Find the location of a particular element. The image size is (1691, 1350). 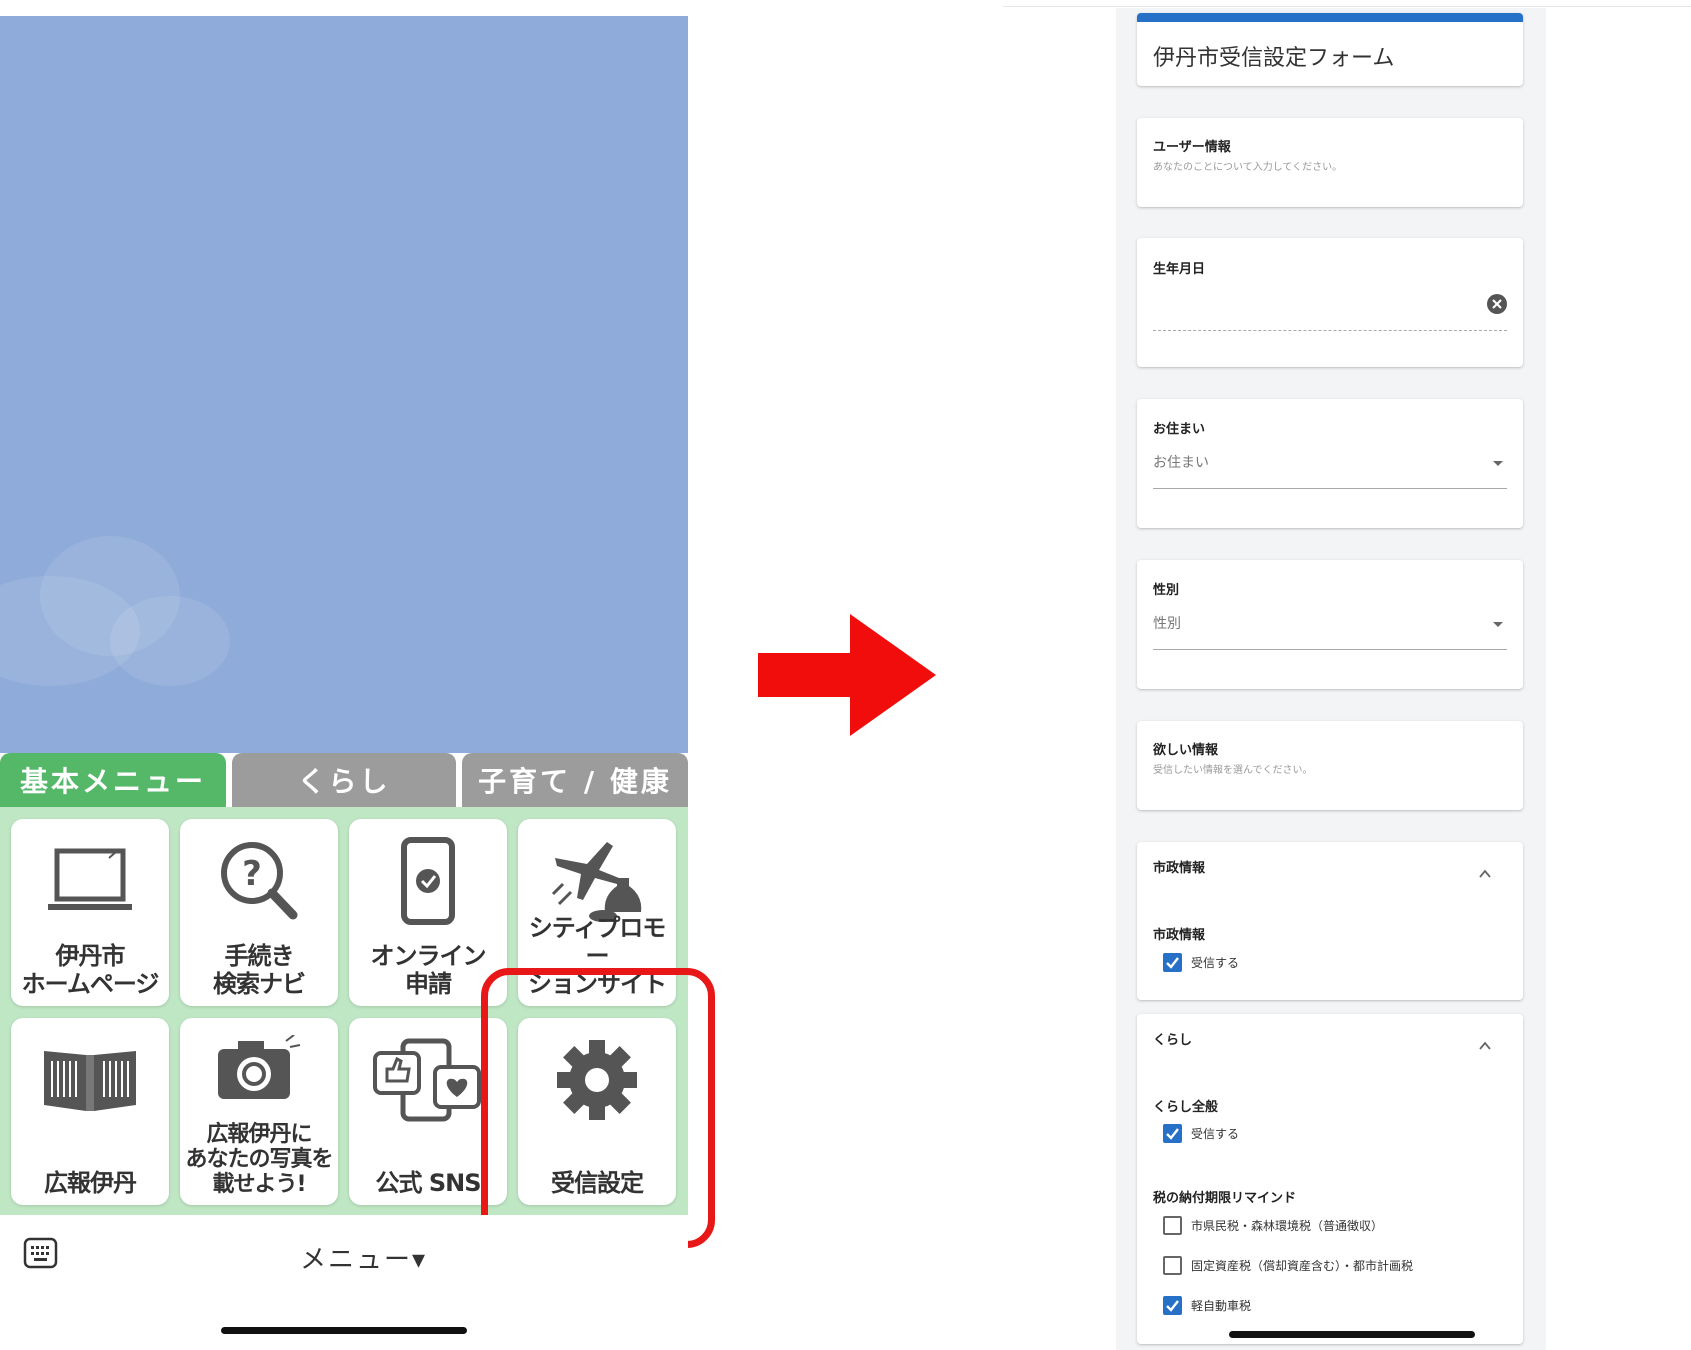

rich-menu-tabs: 基本メニュー くらし 子育て / 健康 is located at coordinates (344, 780).